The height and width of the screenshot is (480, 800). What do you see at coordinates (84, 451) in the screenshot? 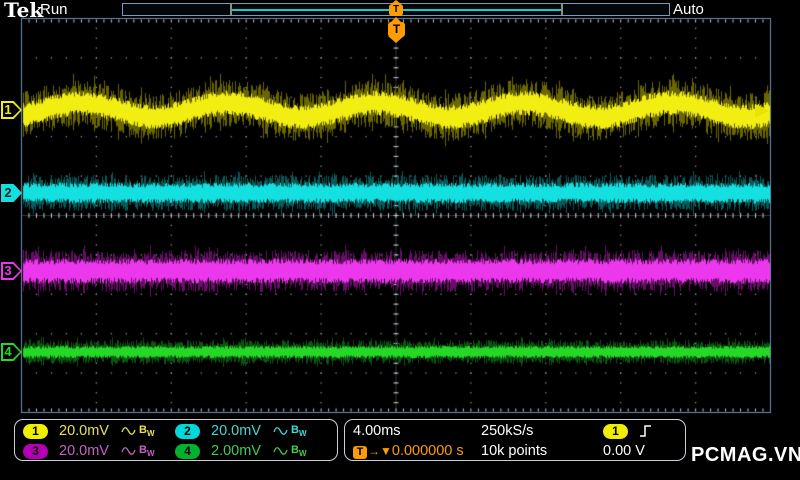
I see `channel-3-scale: 20.0mV` at bounding box center [84, 451].